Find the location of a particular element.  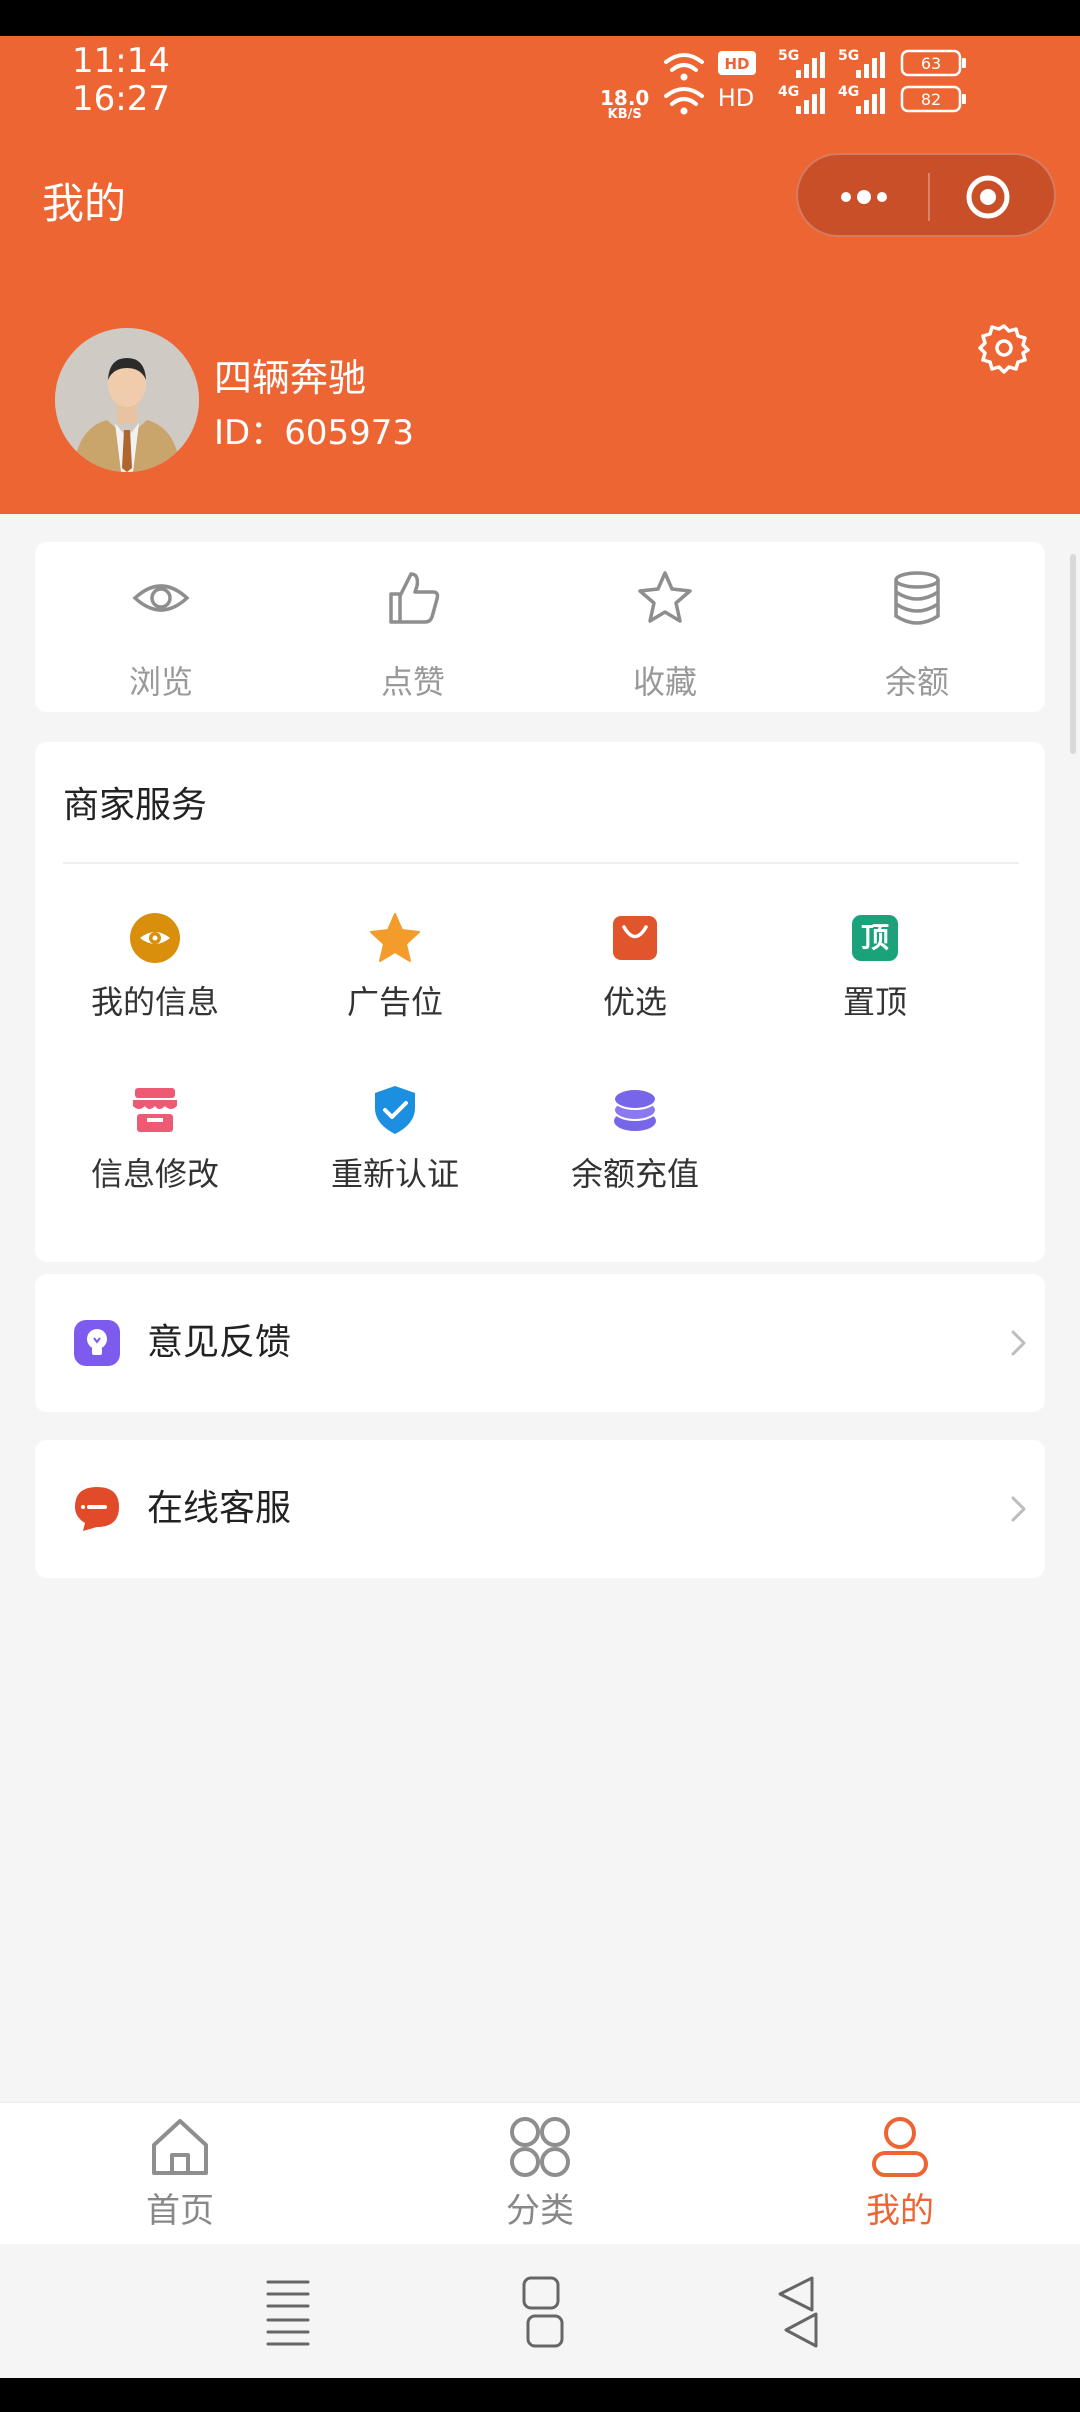

tab-label: 我的 is located at coordinates (900, 2211).